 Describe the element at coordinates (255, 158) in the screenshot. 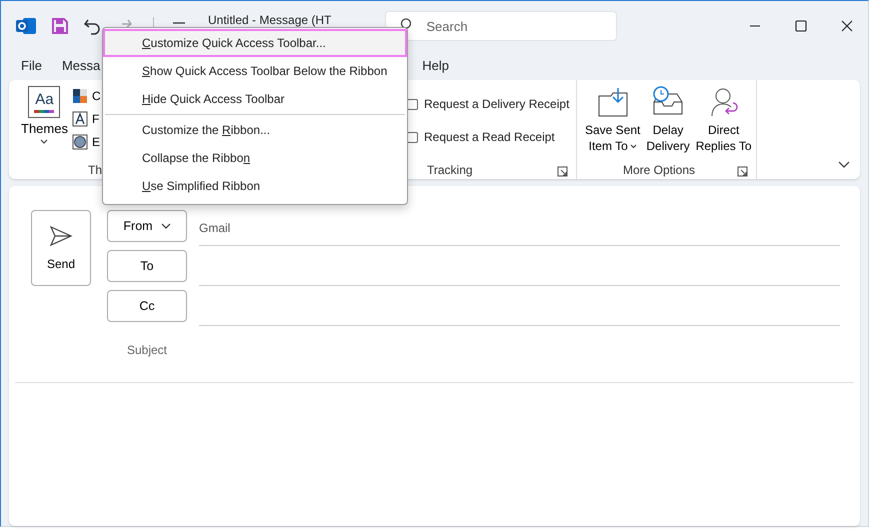

I see `menu-item: Collapse the Ribbon` at that location.